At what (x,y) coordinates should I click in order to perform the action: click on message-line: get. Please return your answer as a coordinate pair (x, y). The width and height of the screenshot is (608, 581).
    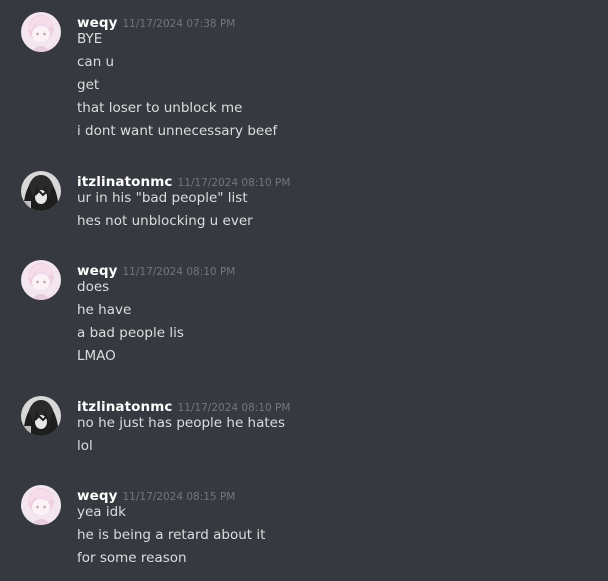
    Looking at the image, I should click on (88, 85).